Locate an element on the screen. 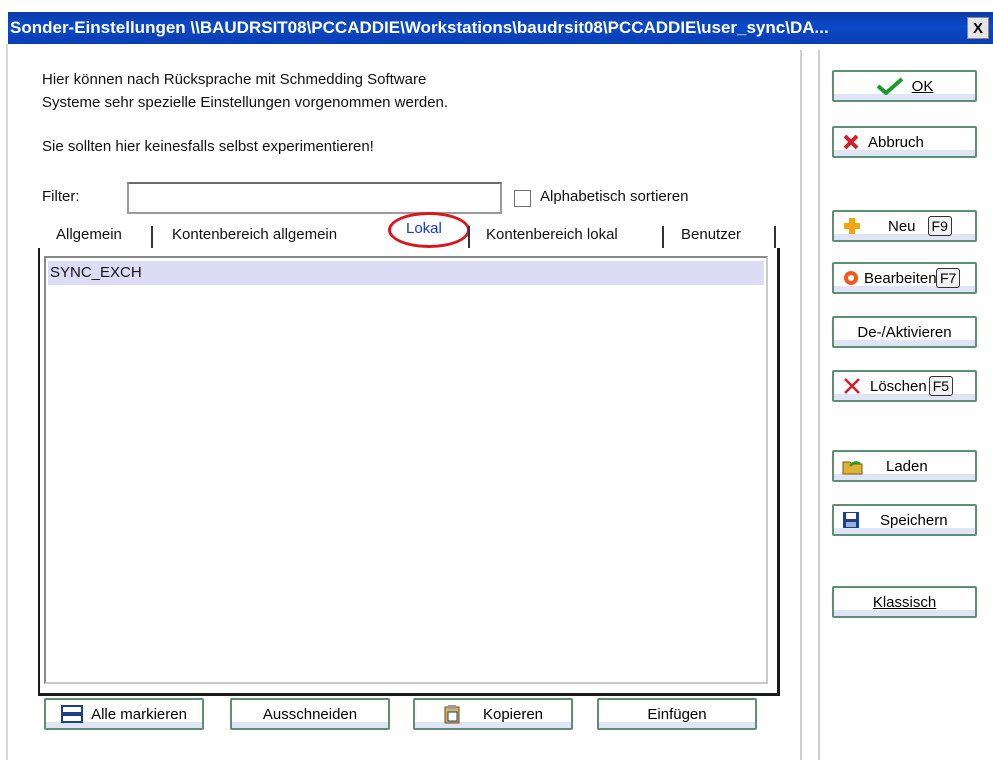  ok-button: OK is located at coordinates (904, 86).